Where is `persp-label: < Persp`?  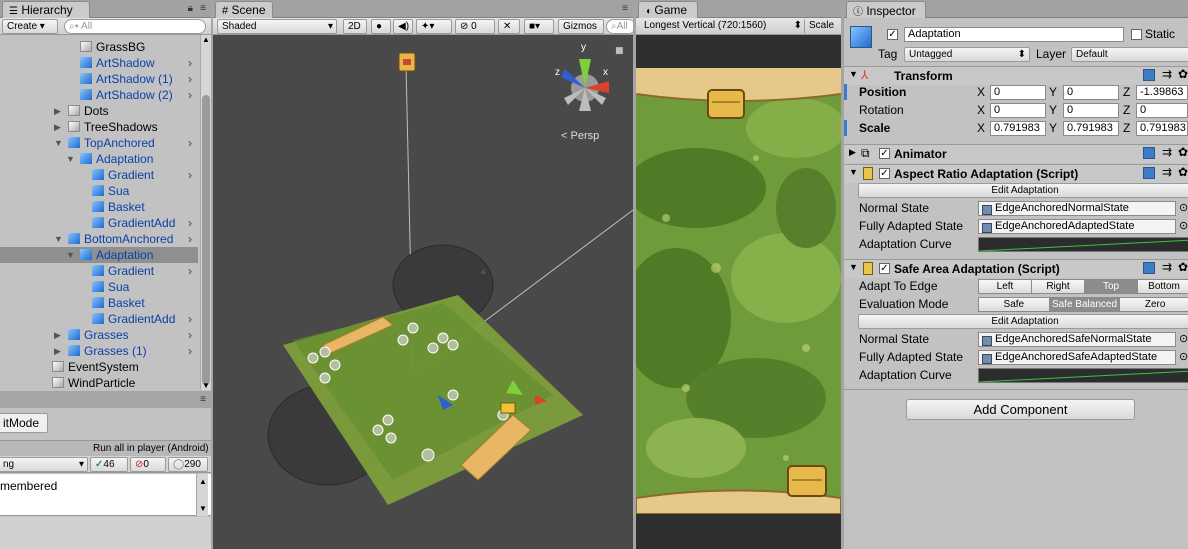 persp-label: < Persp is located at coordinates (580, 136).